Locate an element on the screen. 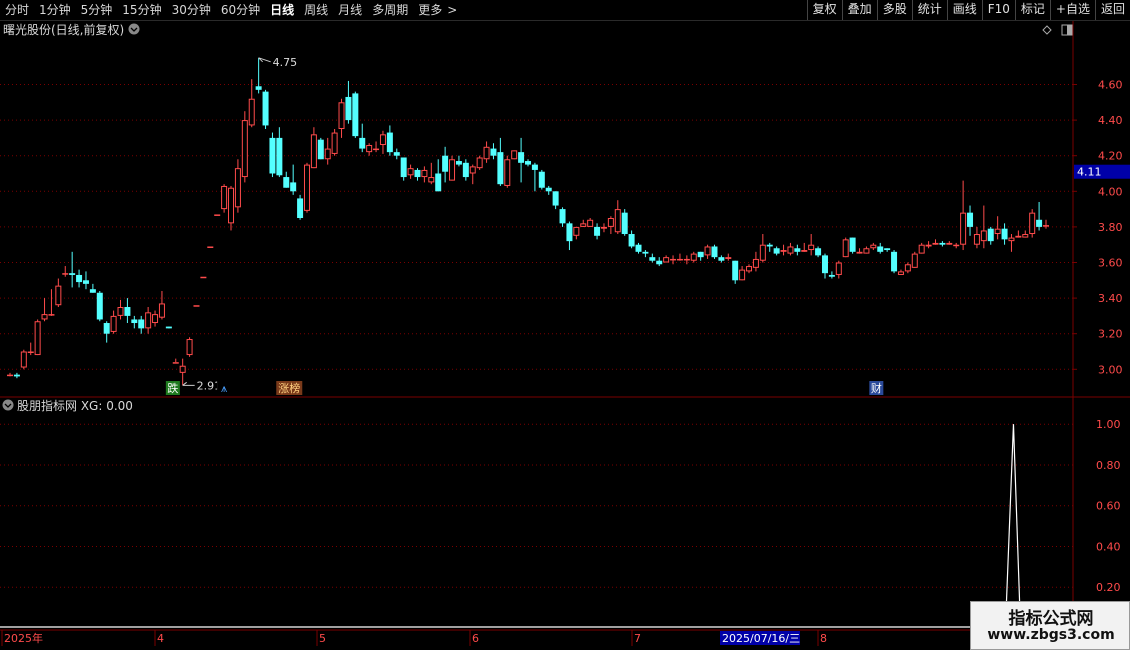 The image size is (1130, 650). x-axis-label: 2025年 is located at coordinates (23, 638).